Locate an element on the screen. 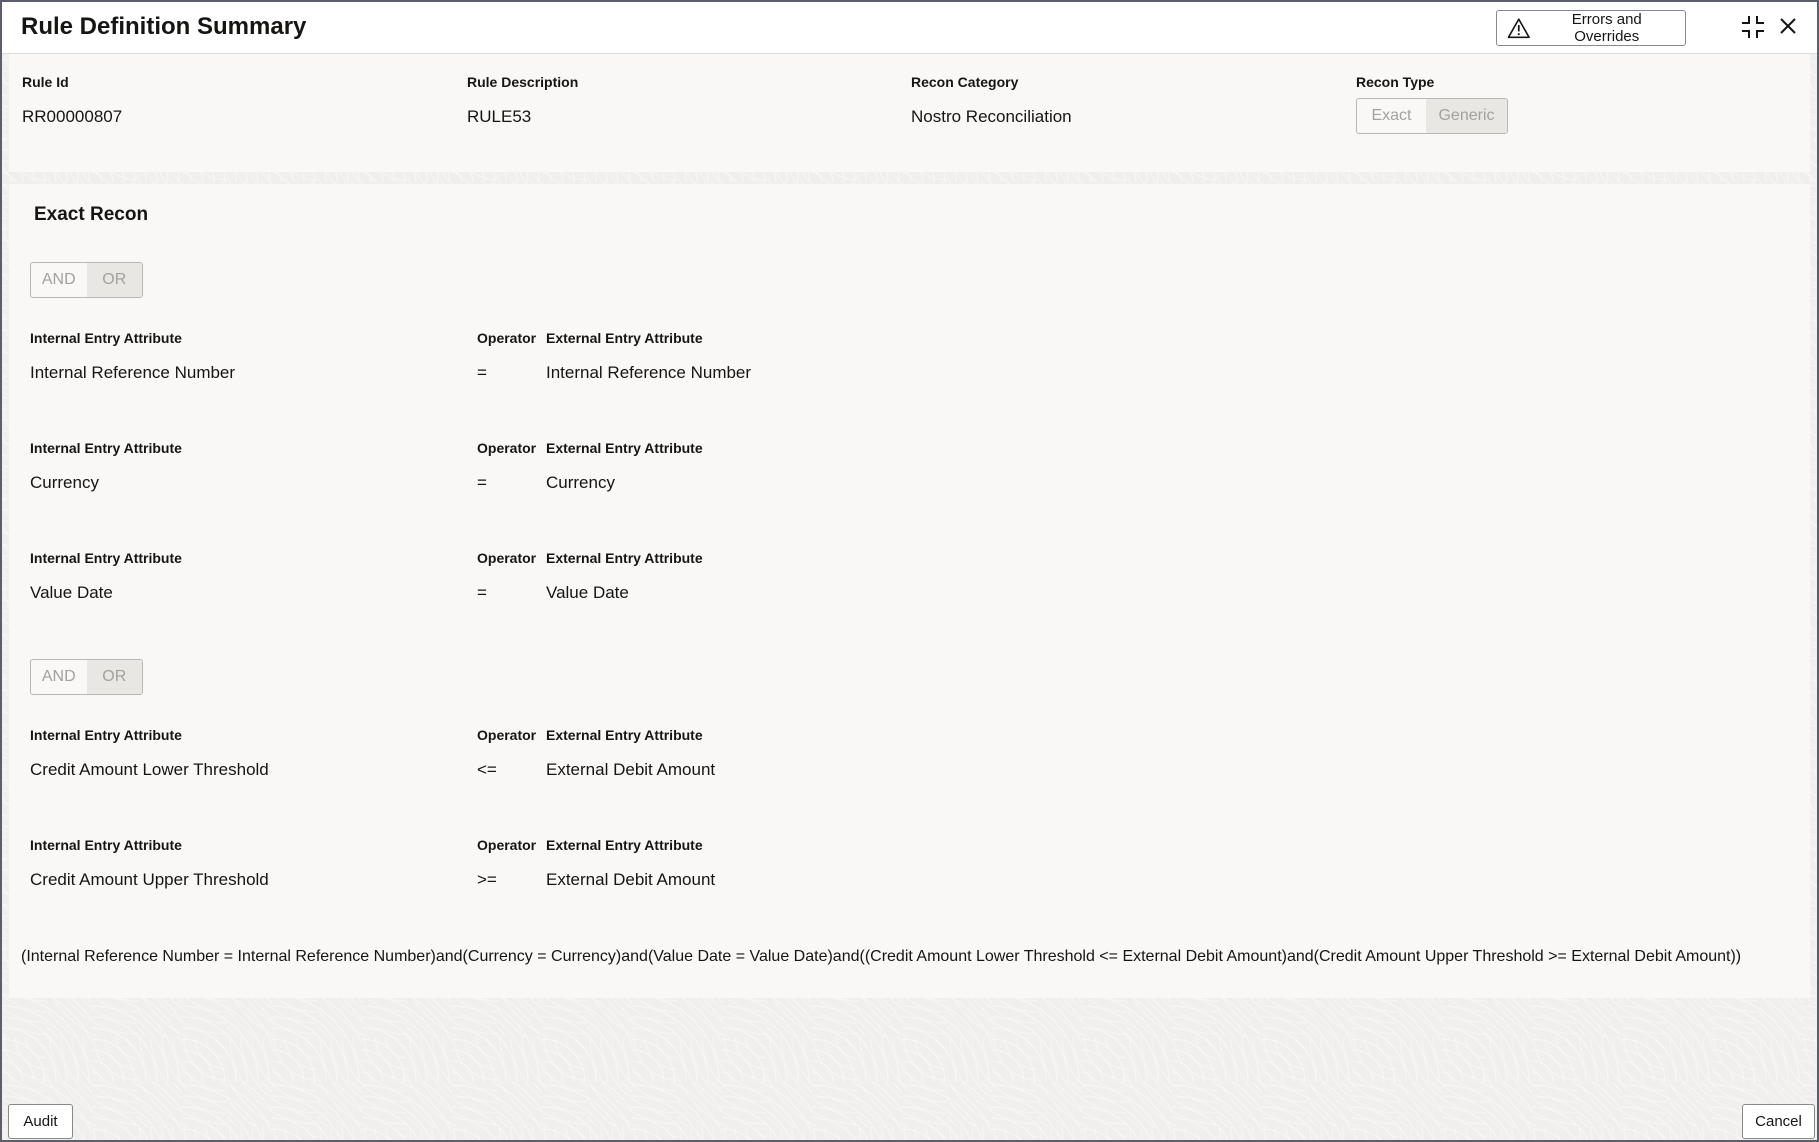 The height and width of the screenshot is (1142, 1819). rule-id-value: RR00000807 is located at coordinates (72, 116).